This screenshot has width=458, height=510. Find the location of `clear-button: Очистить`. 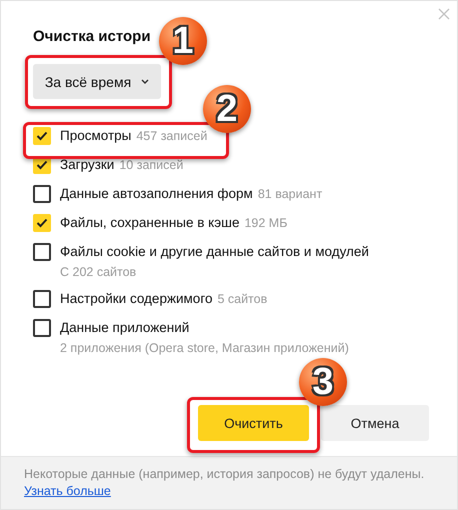

clear-button: Очистить is located at coordinates (253, 423).